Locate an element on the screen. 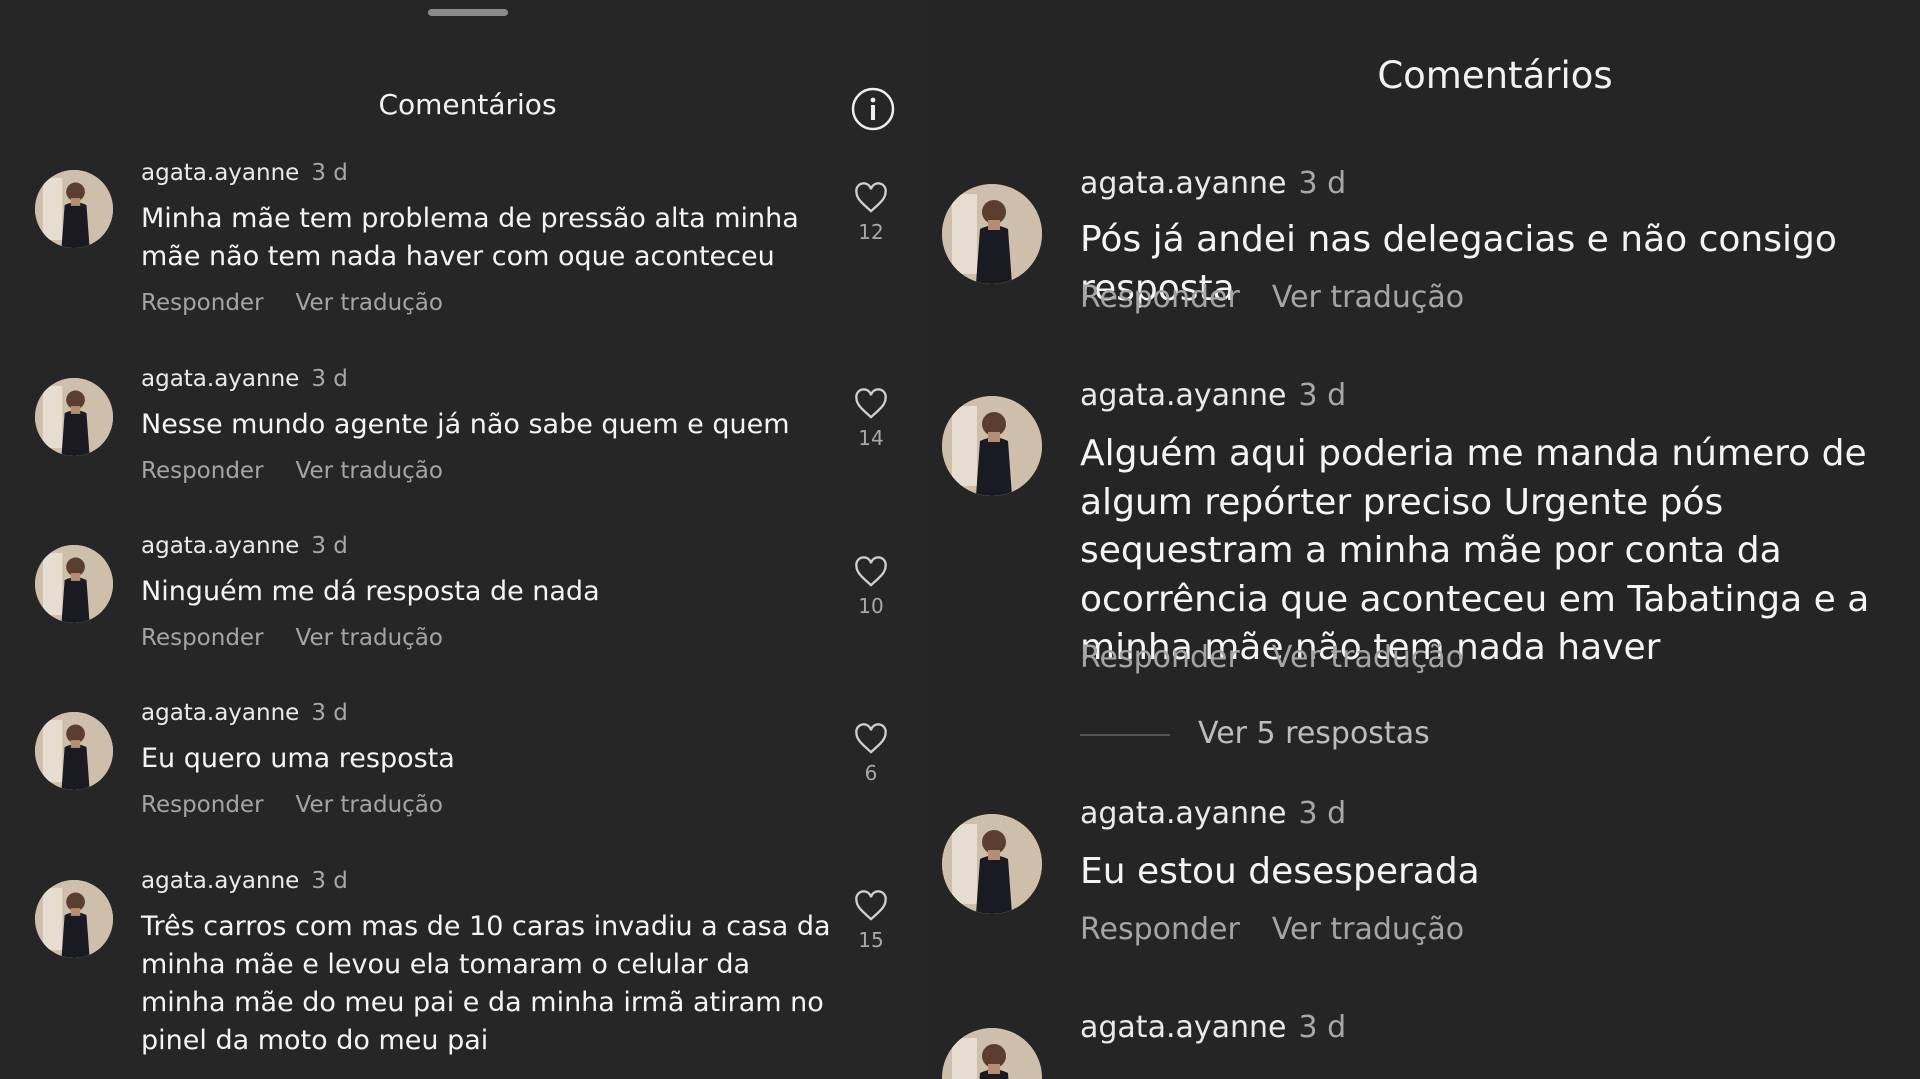  view-replies-button: Ver 5 respostas is located at coordinates (1255, 733).